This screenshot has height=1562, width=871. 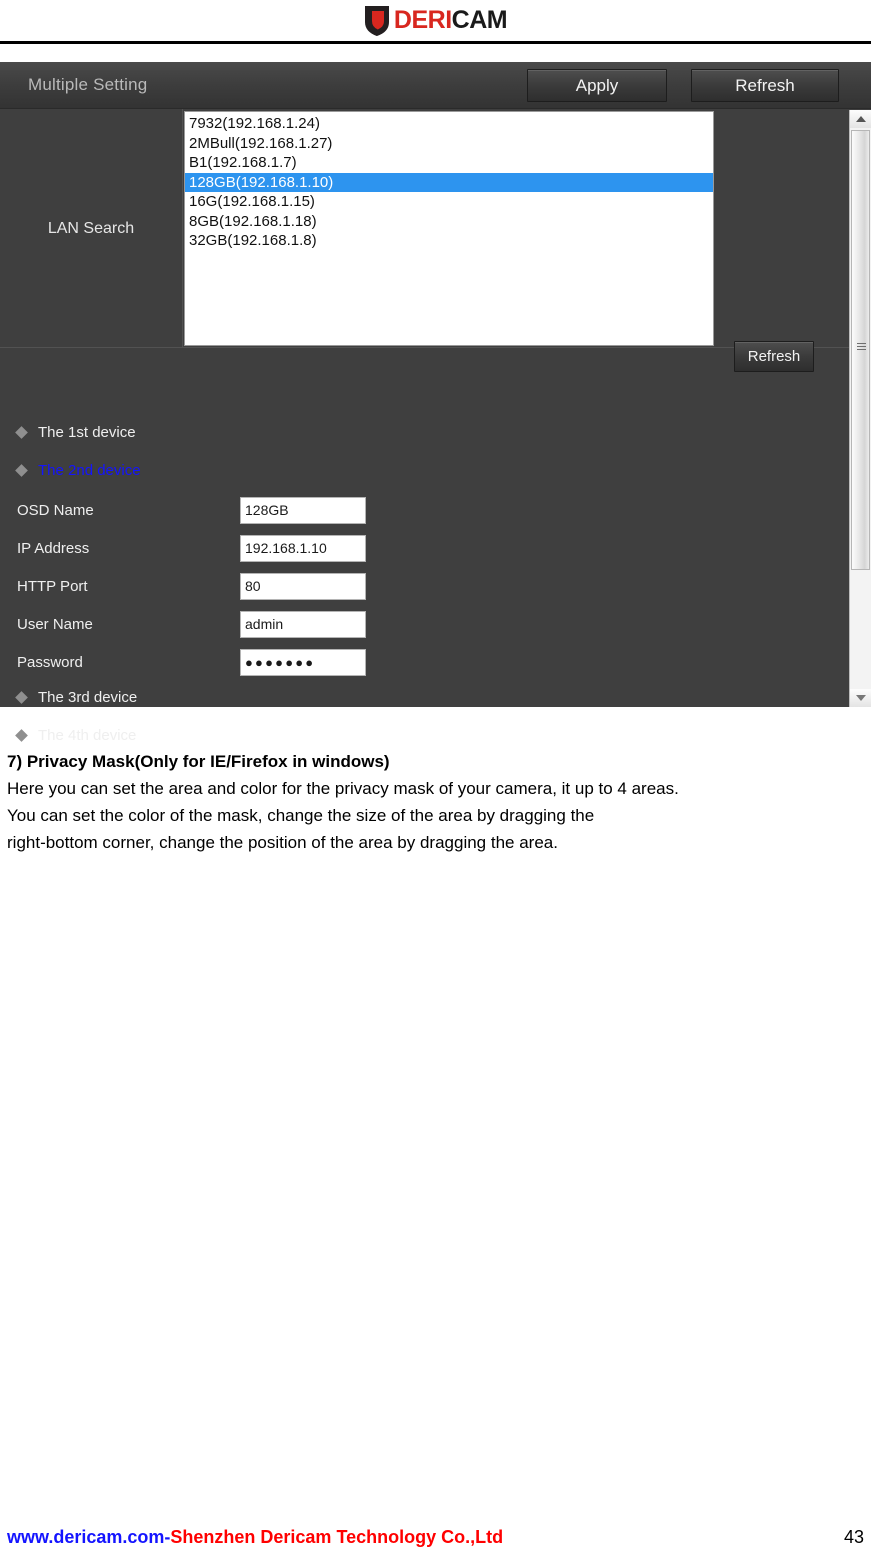 I want to click on http-port-label: HTTP Port, so click(x=52, y=586).